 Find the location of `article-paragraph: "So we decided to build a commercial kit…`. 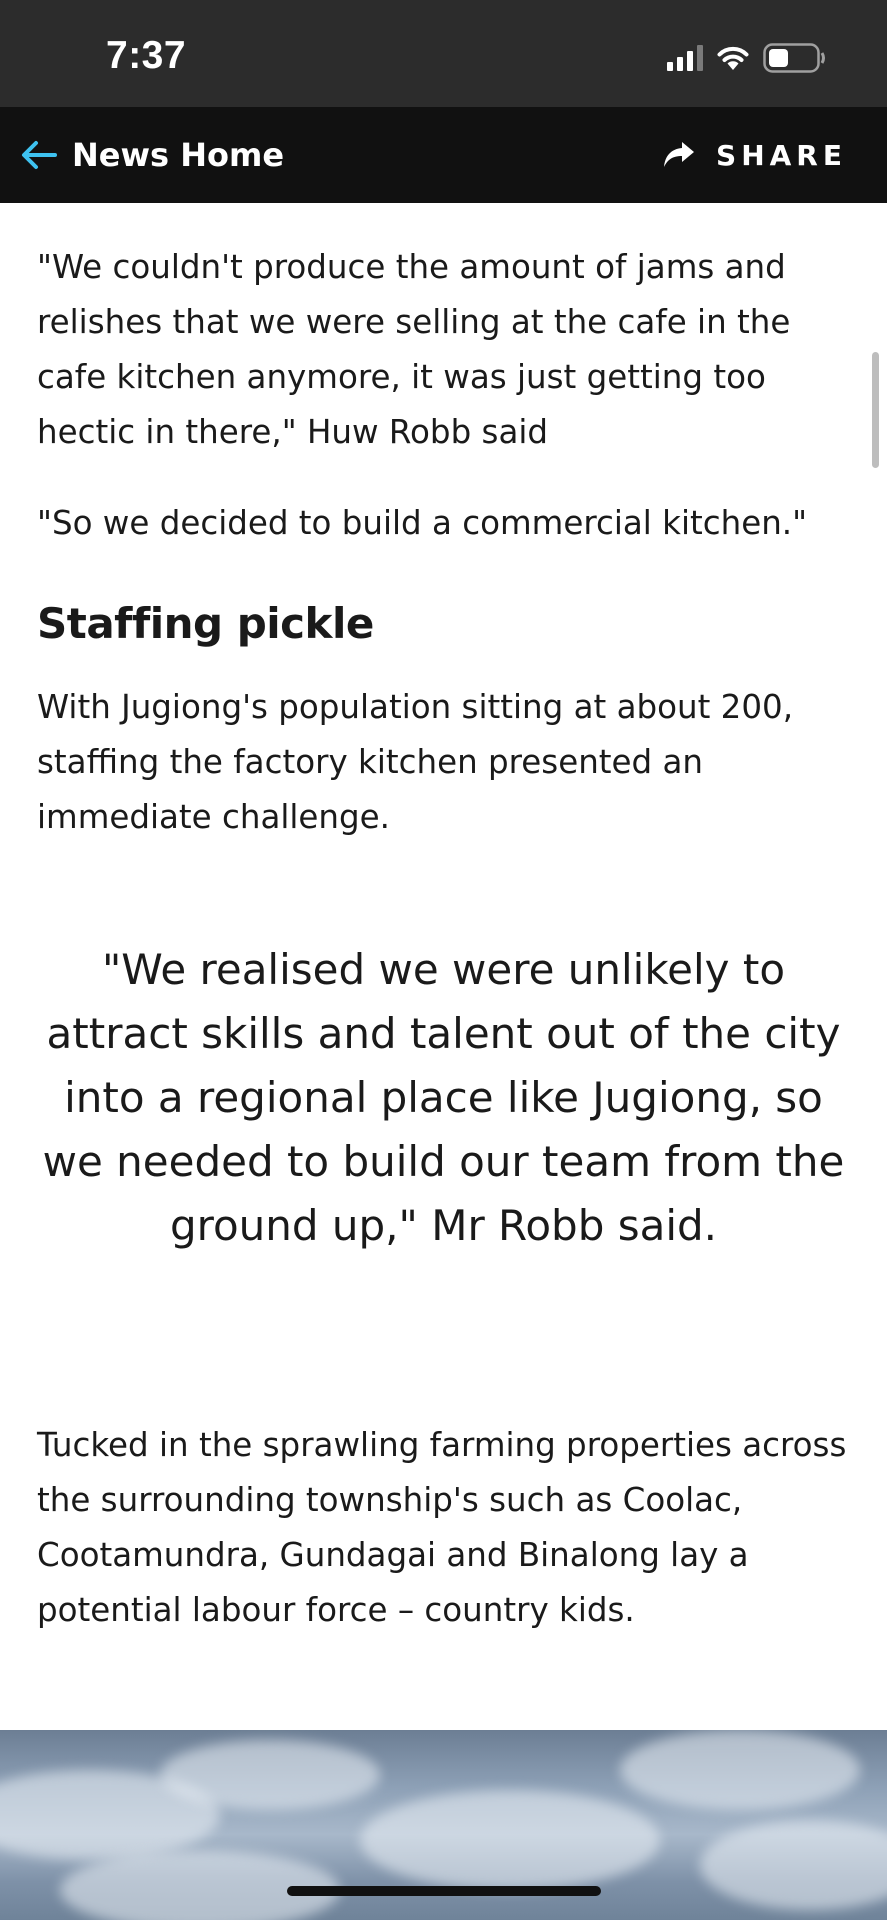

article-paragraph: "So we decided to build a commercial kit… is located at coordinates (422, 523).